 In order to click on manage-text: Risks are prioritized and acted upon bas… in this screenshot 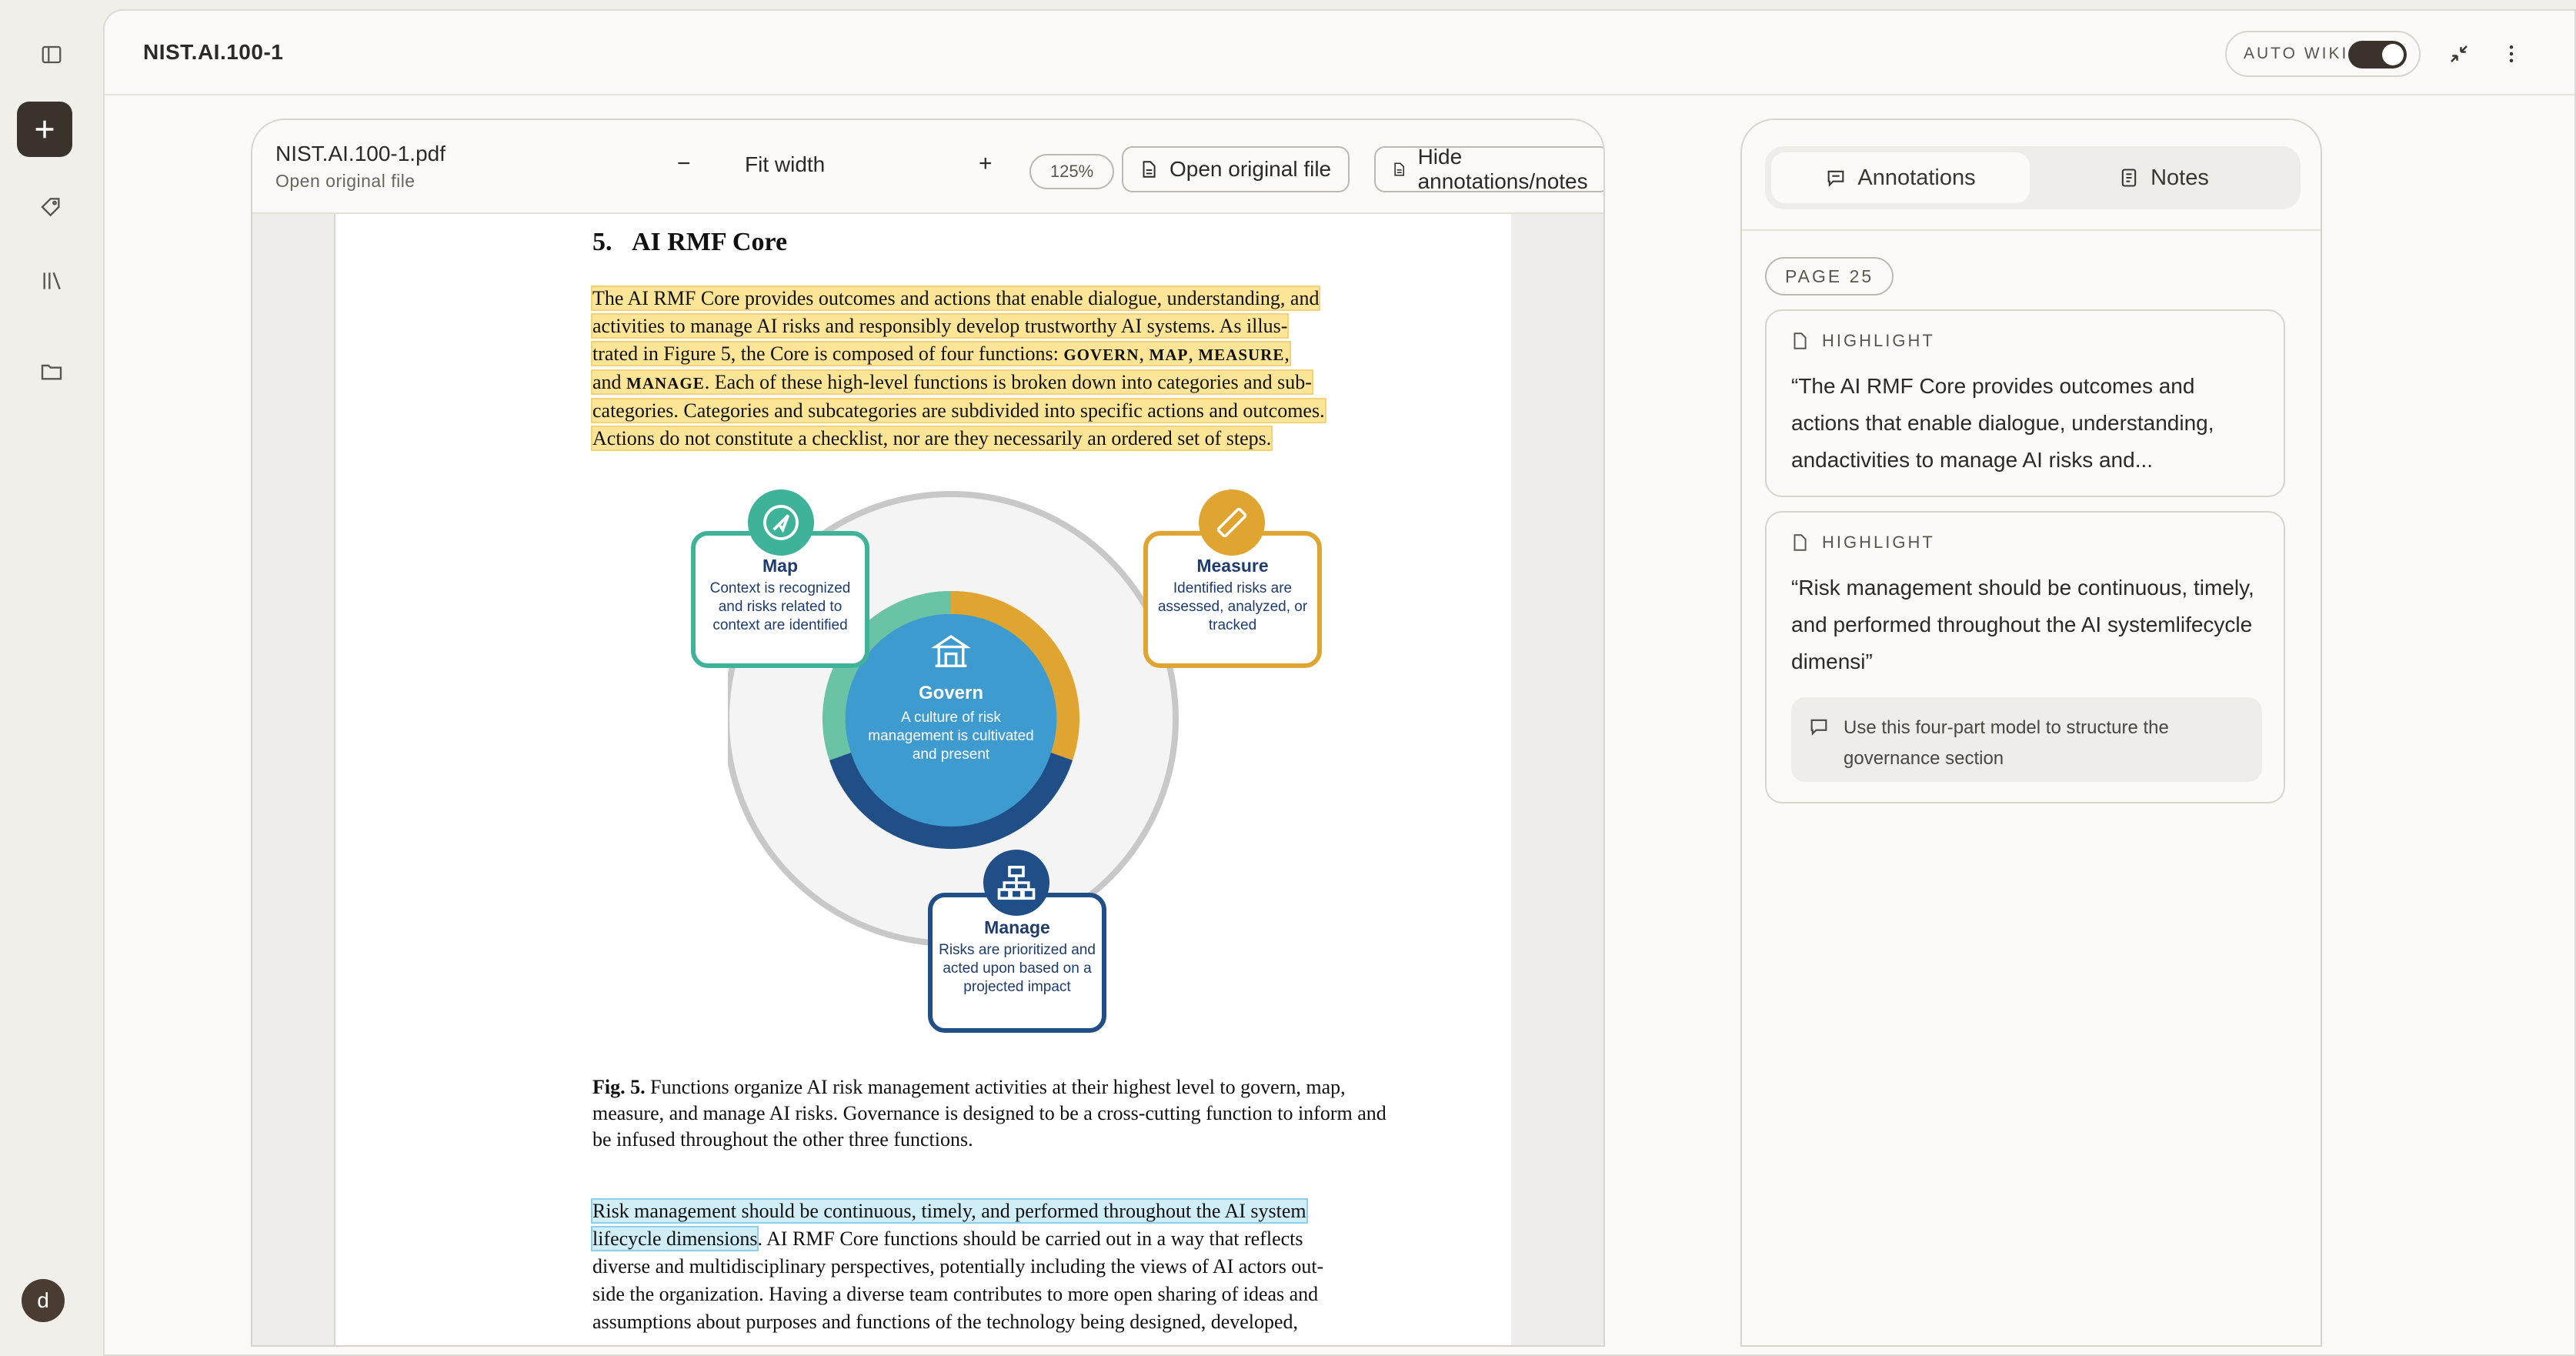, I will do `click(1018, 969)`.